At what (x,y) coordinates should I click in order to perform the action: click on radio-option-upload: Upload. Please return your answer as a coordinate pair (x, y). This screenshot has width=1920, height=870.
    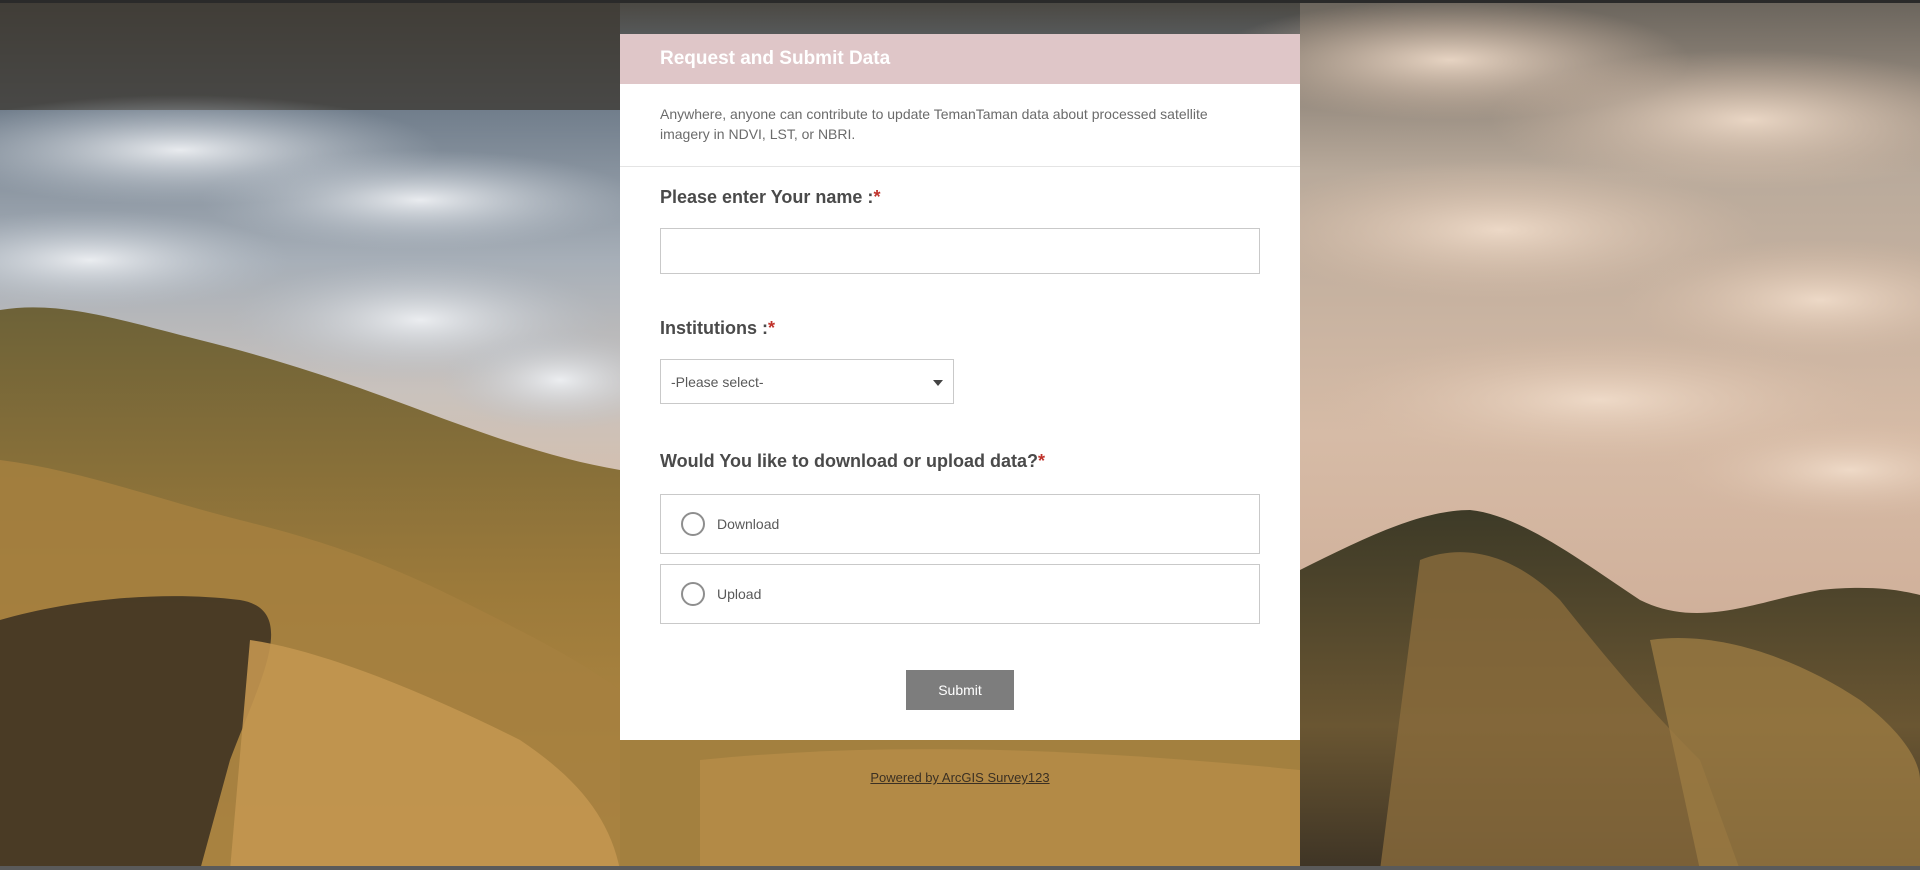
    Looking at the image, I should click on (960, 594).